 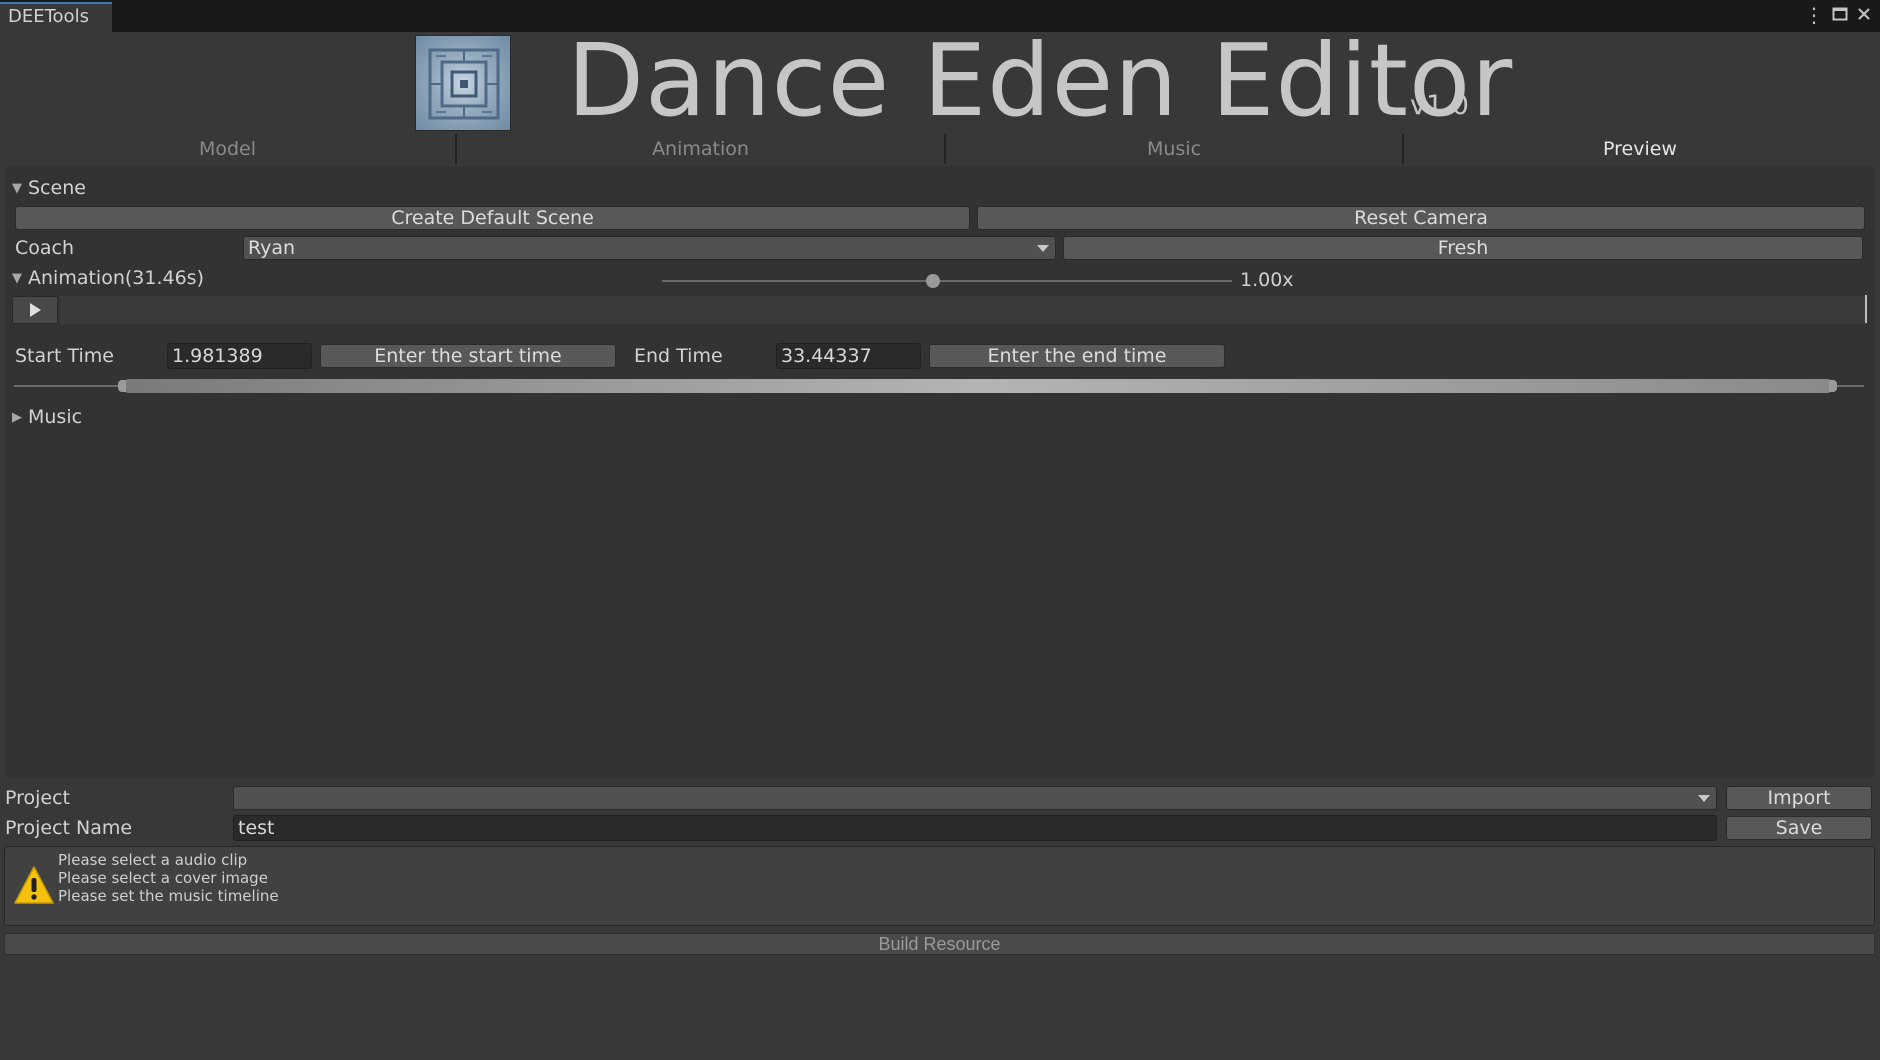 What do you see at coordinates (57, 188) in the screenshot?
I see `scene-section-label: Scene` at bounding box center [57, 188].